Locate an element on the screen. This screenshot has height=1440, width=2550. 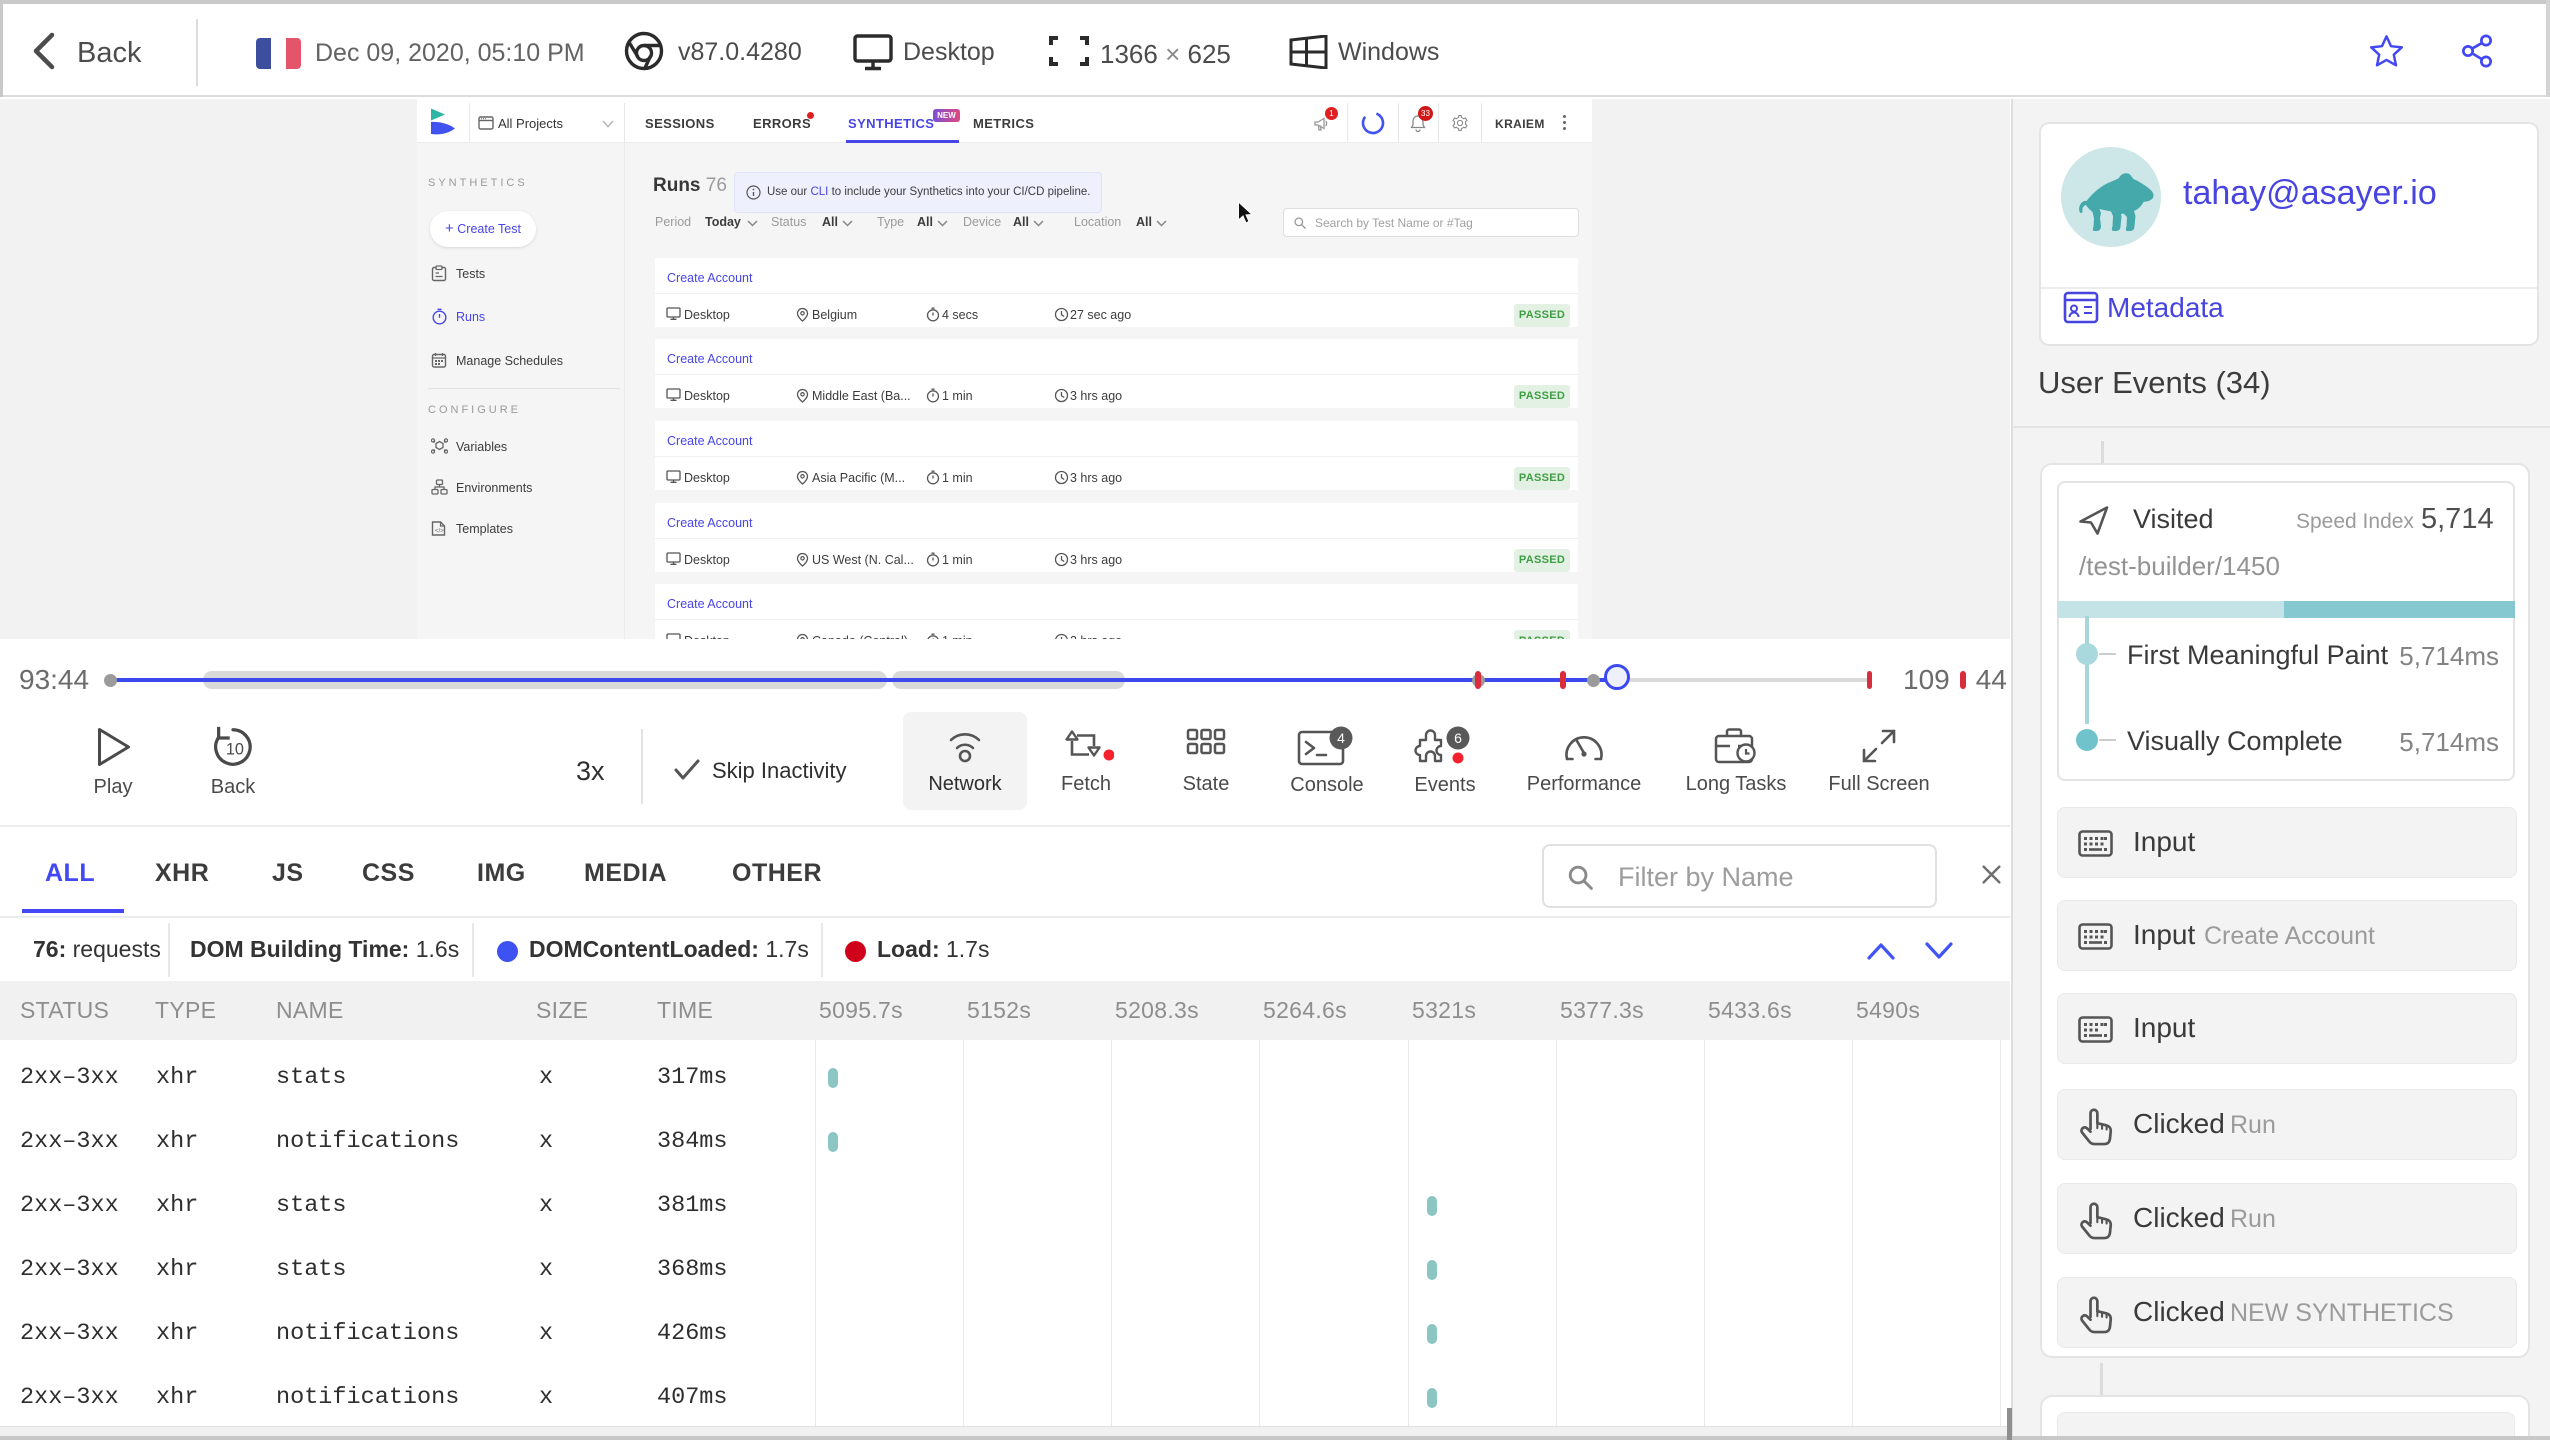
svg-text: 10 is located at coordinates (235, 750).